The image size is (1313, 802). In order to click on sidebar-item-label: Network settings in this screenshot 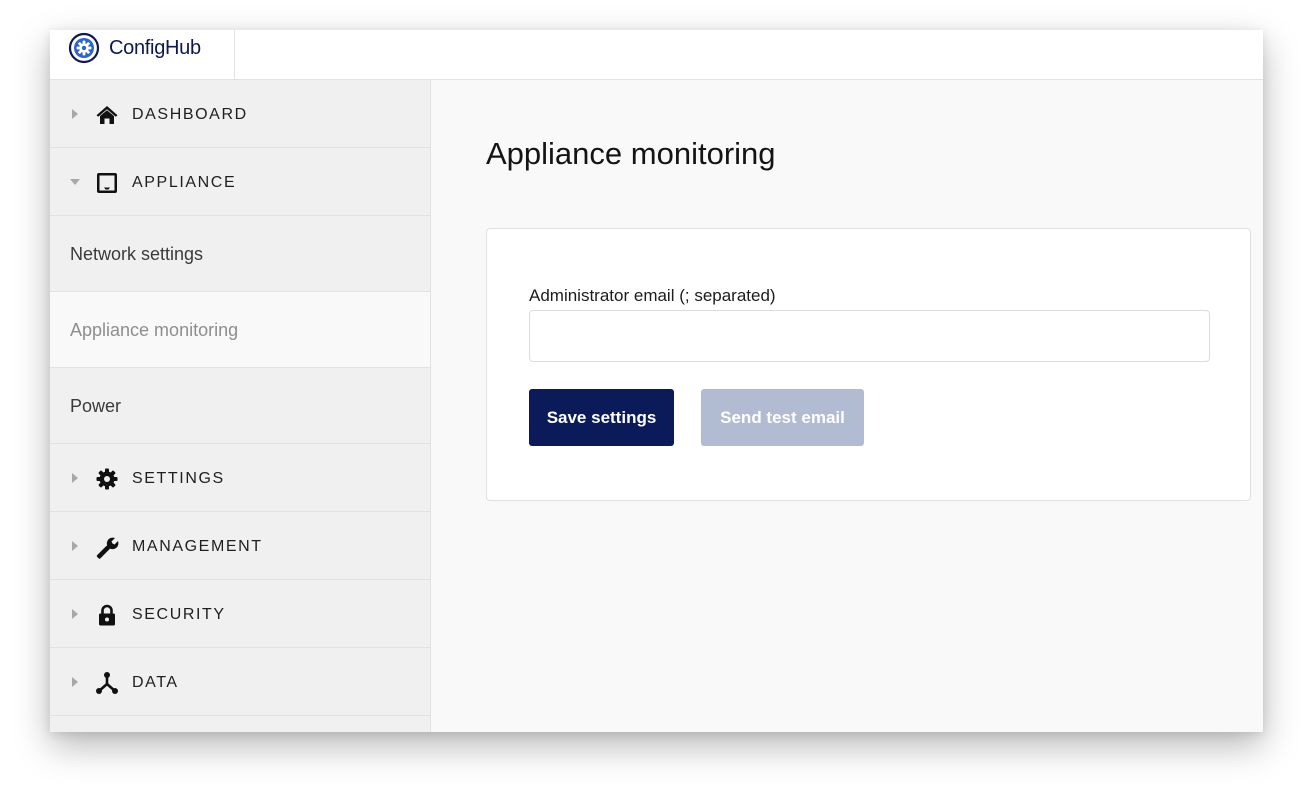, I will do `click(137, 254)`.